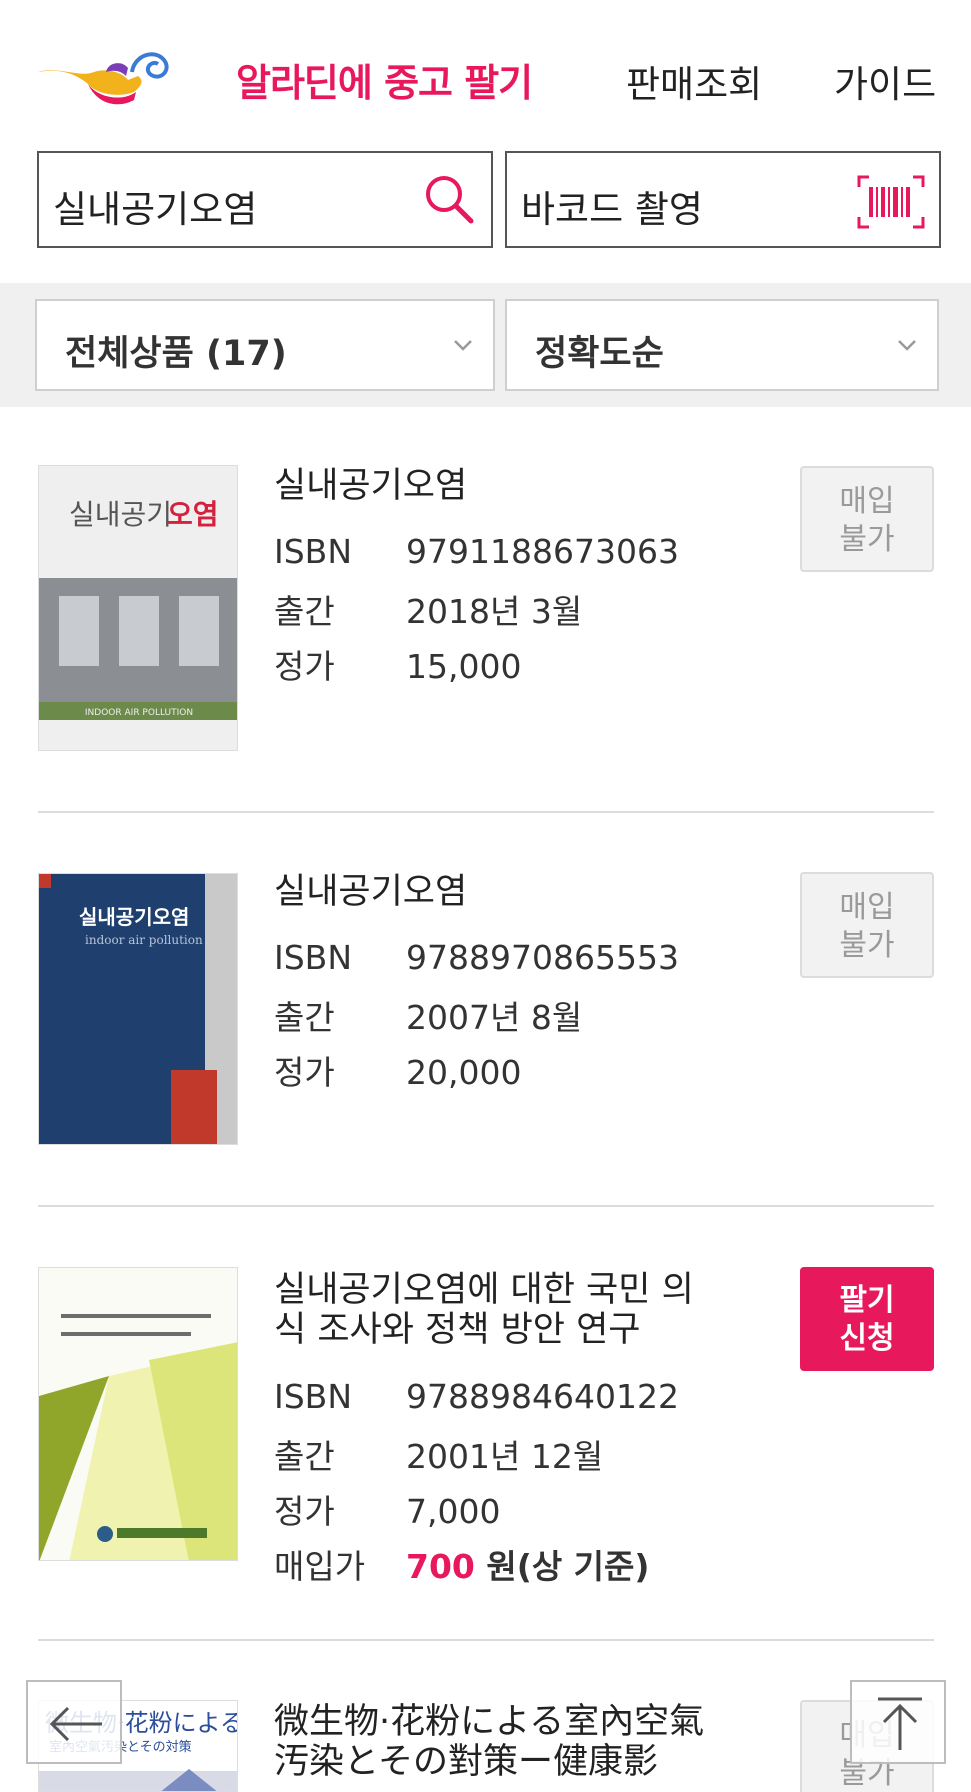  Describe the element at coordinates (867, 1338) in the screenshot. I see `action-line-2: 신청` at that location.